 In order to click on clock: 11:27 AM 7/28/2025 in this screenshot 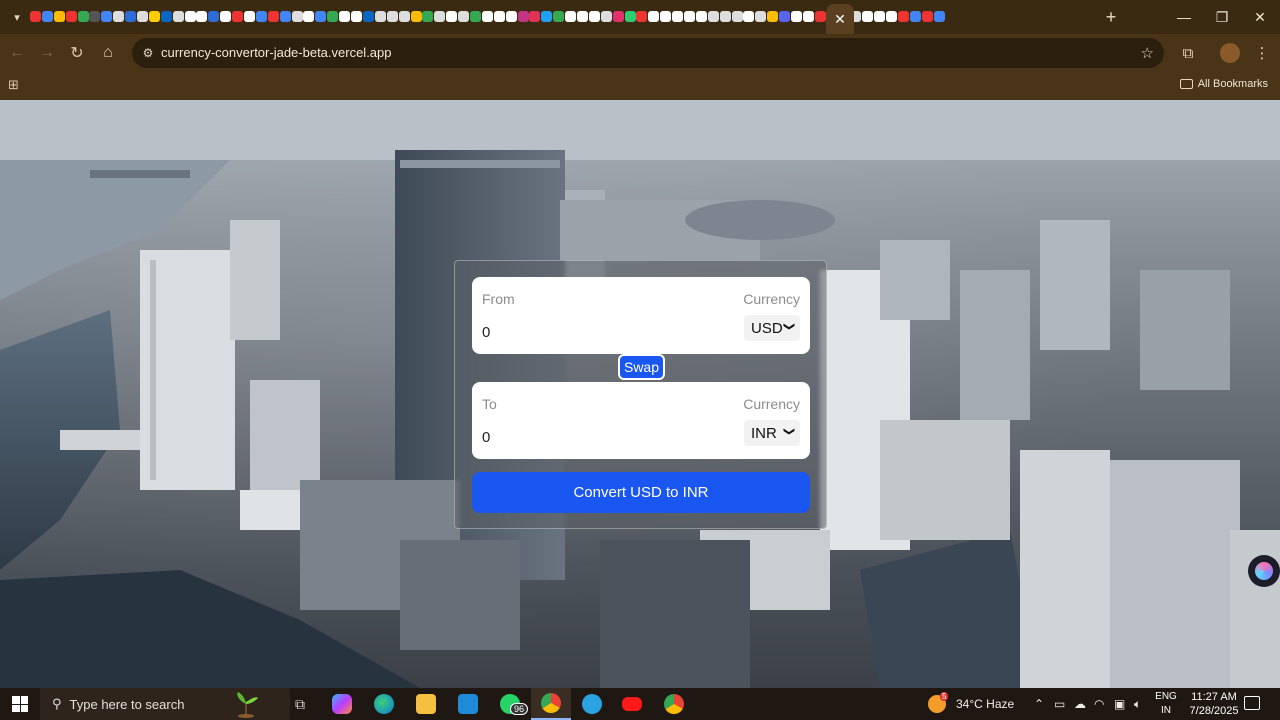, I will do `click(1214, 704)`.